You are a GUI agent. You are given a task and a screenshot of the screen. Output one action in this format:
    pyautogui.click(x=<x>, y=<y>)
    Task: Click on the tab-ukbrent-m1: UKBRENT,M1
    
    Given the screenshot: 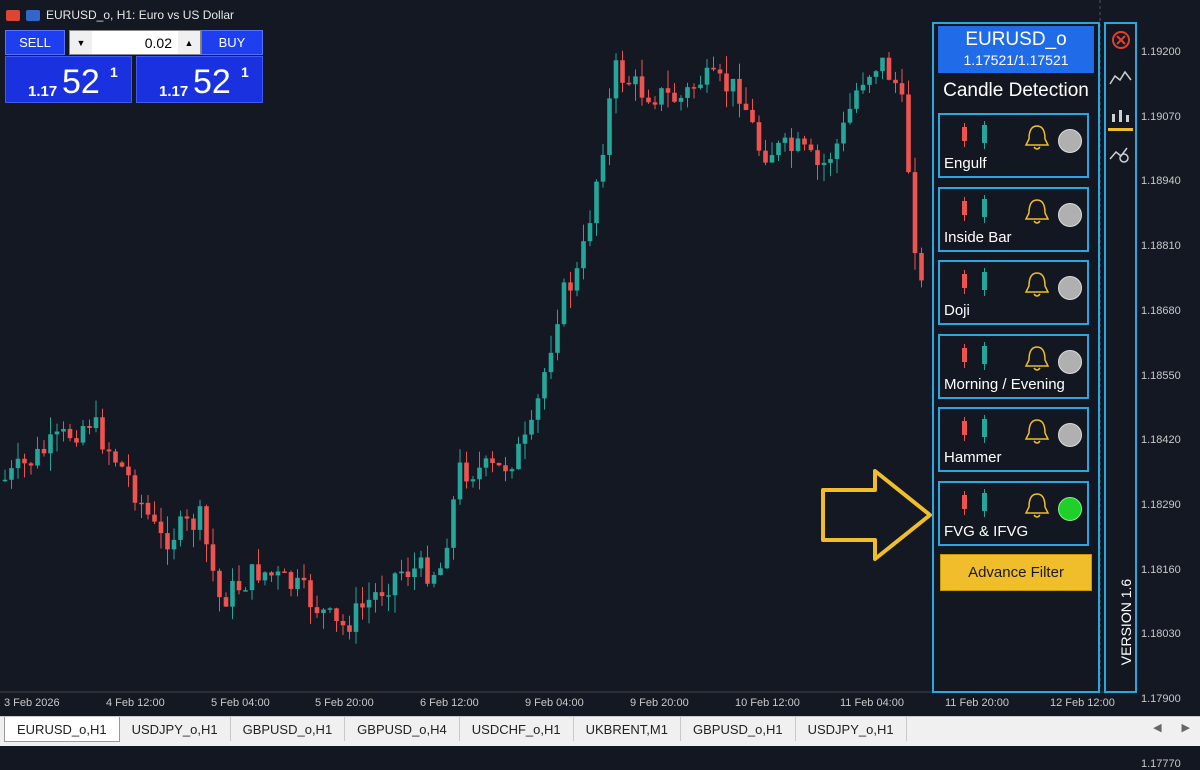 What is the action you would take?
    pyautogui.click(x=627, y=729)
    